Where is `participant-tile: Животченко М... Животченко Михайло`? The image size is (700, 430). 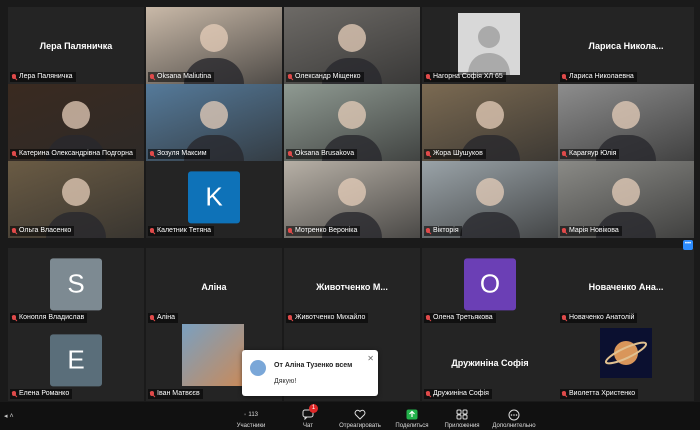 participant-tile: Животченко М... Животченко Михайло is located at coordinates (352, 286).